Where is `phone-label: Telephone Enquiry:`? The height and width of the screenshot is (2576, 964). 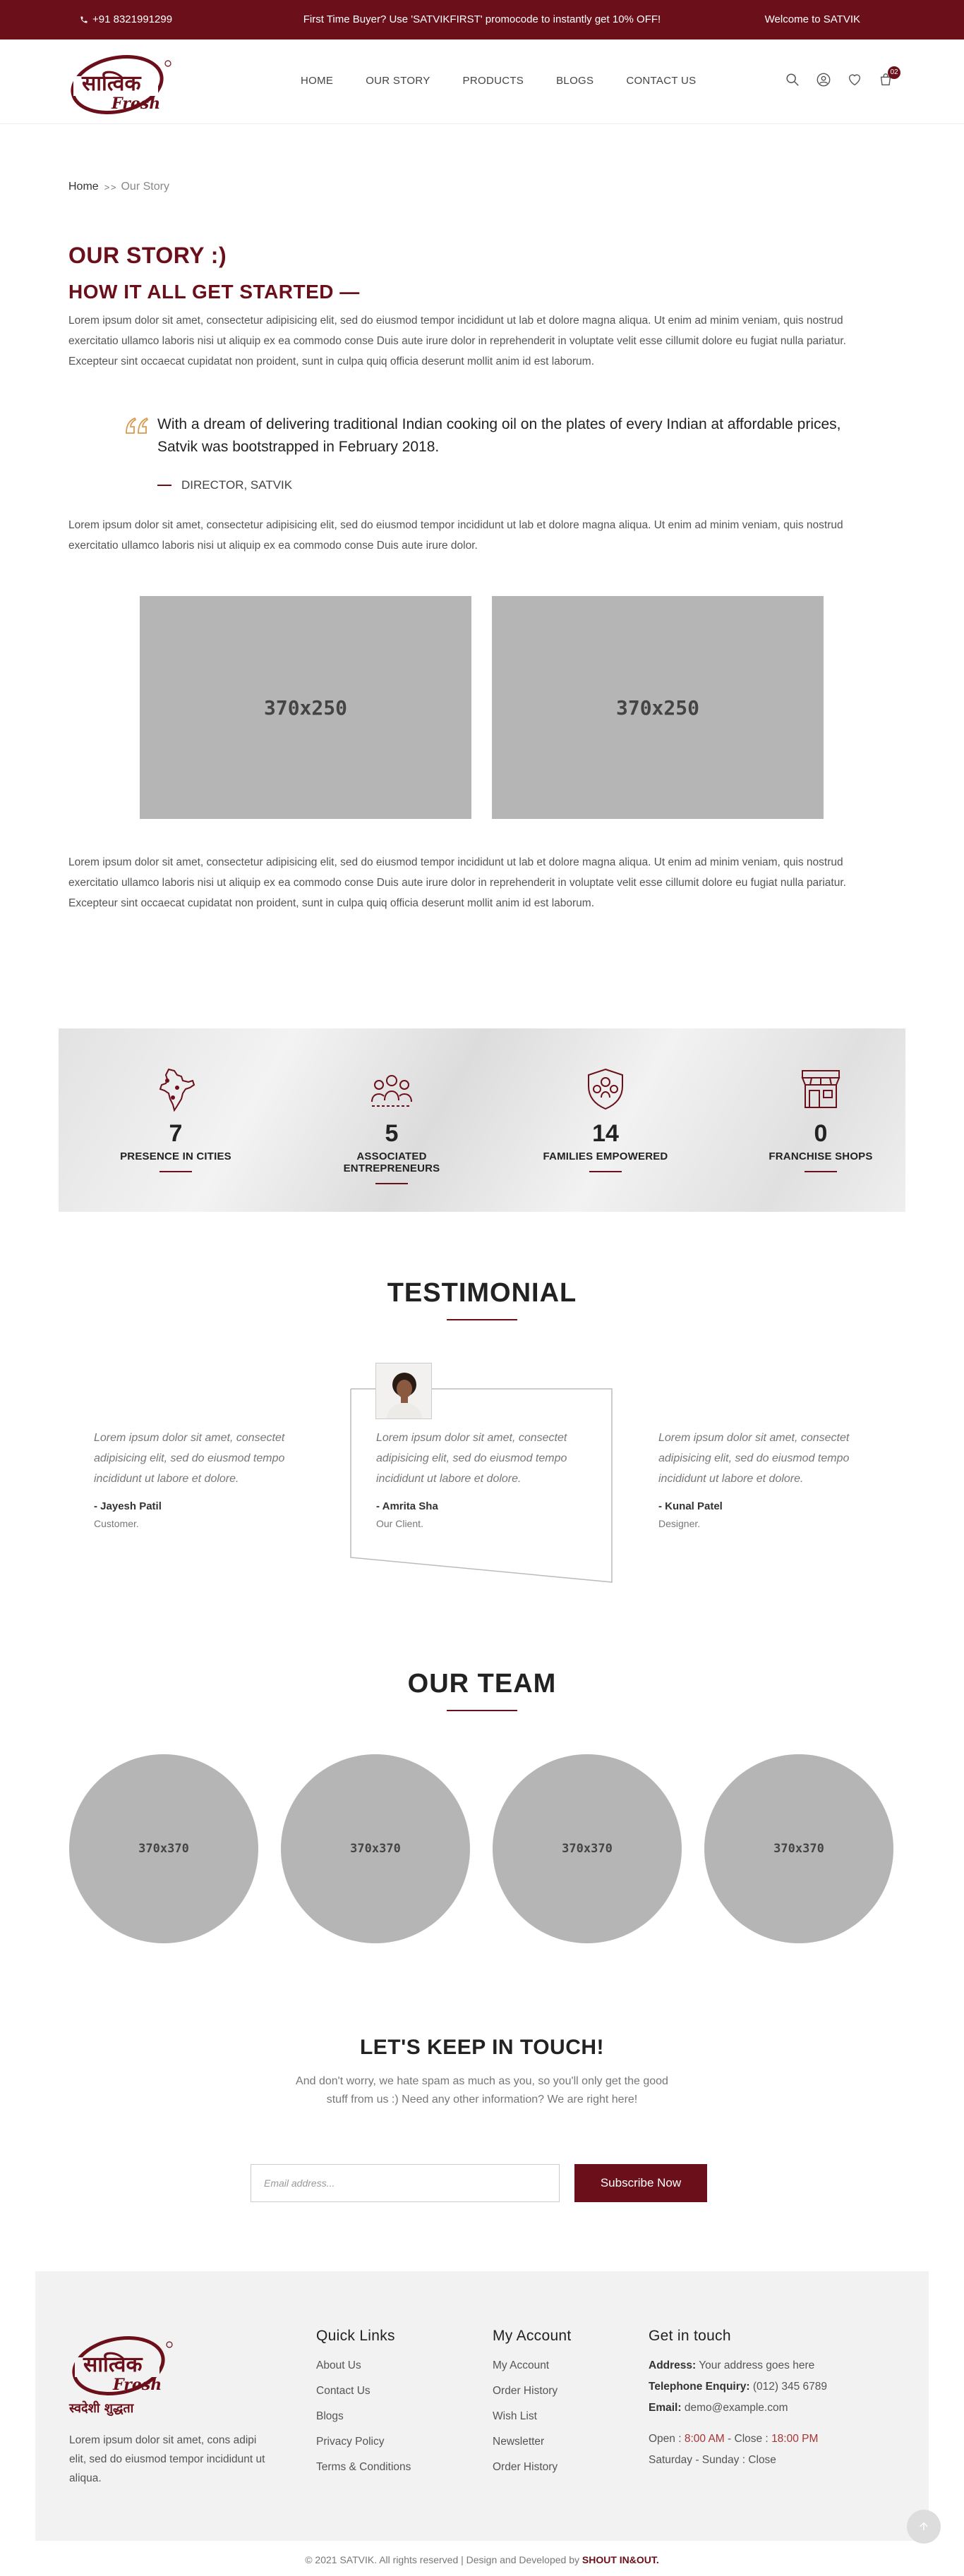 phone-label: Telephone Enquiry: is located at coordinates (699, 2387).